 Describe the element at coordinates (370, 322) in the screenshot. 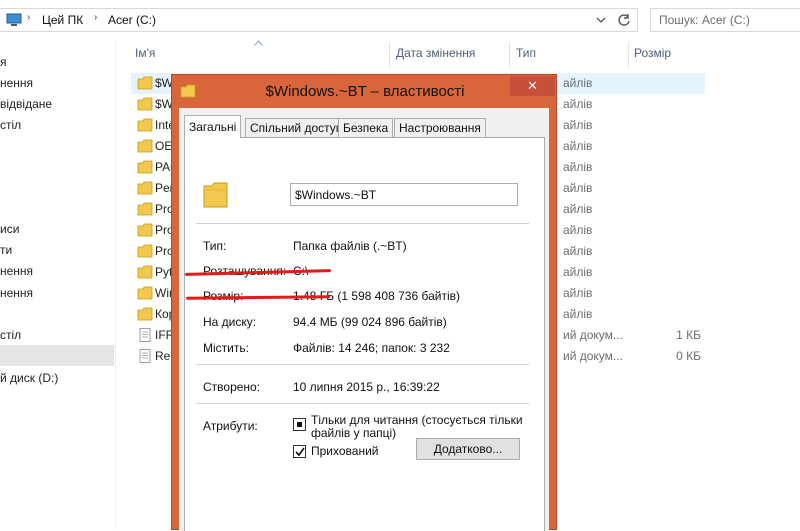

I see `disk-size-value: 94.4 МБ (99 024 896 байтів)` at that location.